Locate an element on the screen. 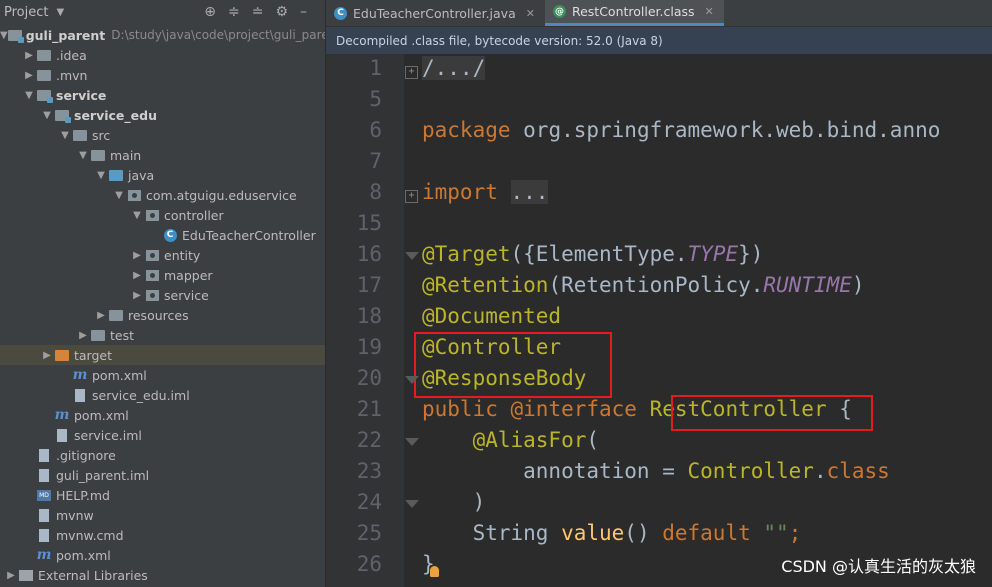 Image resolution: width=992 pixels, height=587 pixels. tree-item-label: mapper is located at coordinates (188, 275).